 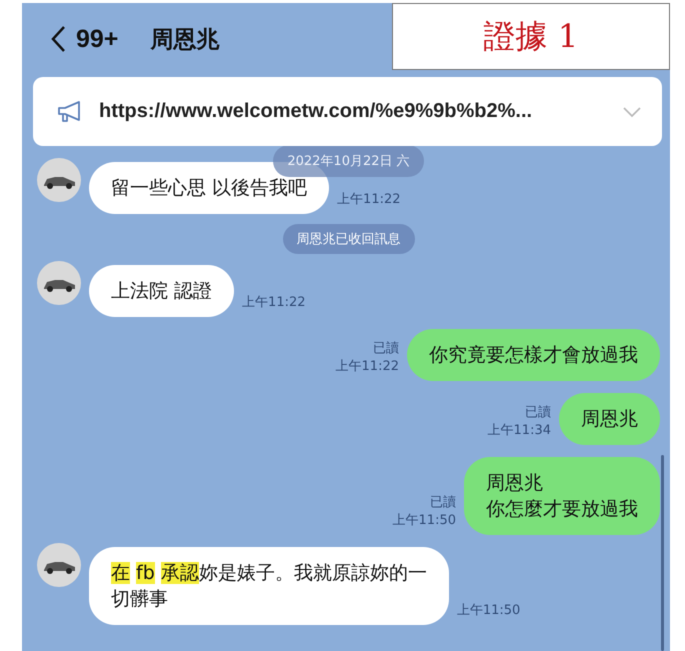 What do you see at coordinates (348, 239) in the screenshot?
I see `system-notice: 周恩兆已收回訊息` at bounding box center [348, 239].